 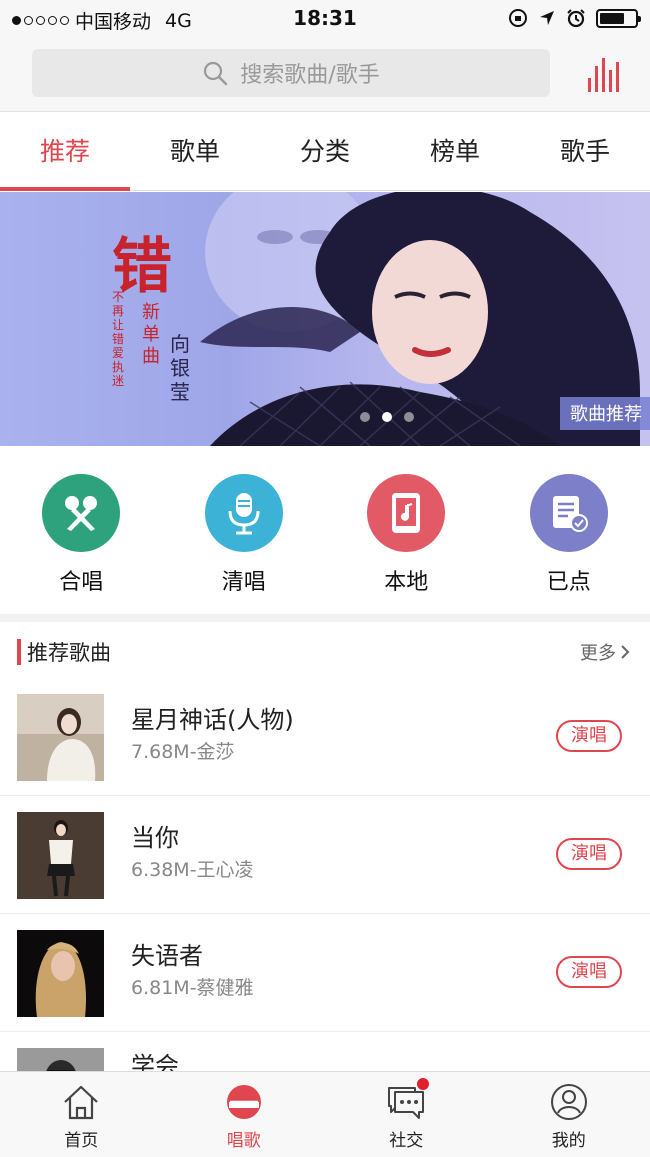 What do you see at coordinates (243, 513) in the screenshot?
I see `microphone-icon` at bounding box center [243, 513].